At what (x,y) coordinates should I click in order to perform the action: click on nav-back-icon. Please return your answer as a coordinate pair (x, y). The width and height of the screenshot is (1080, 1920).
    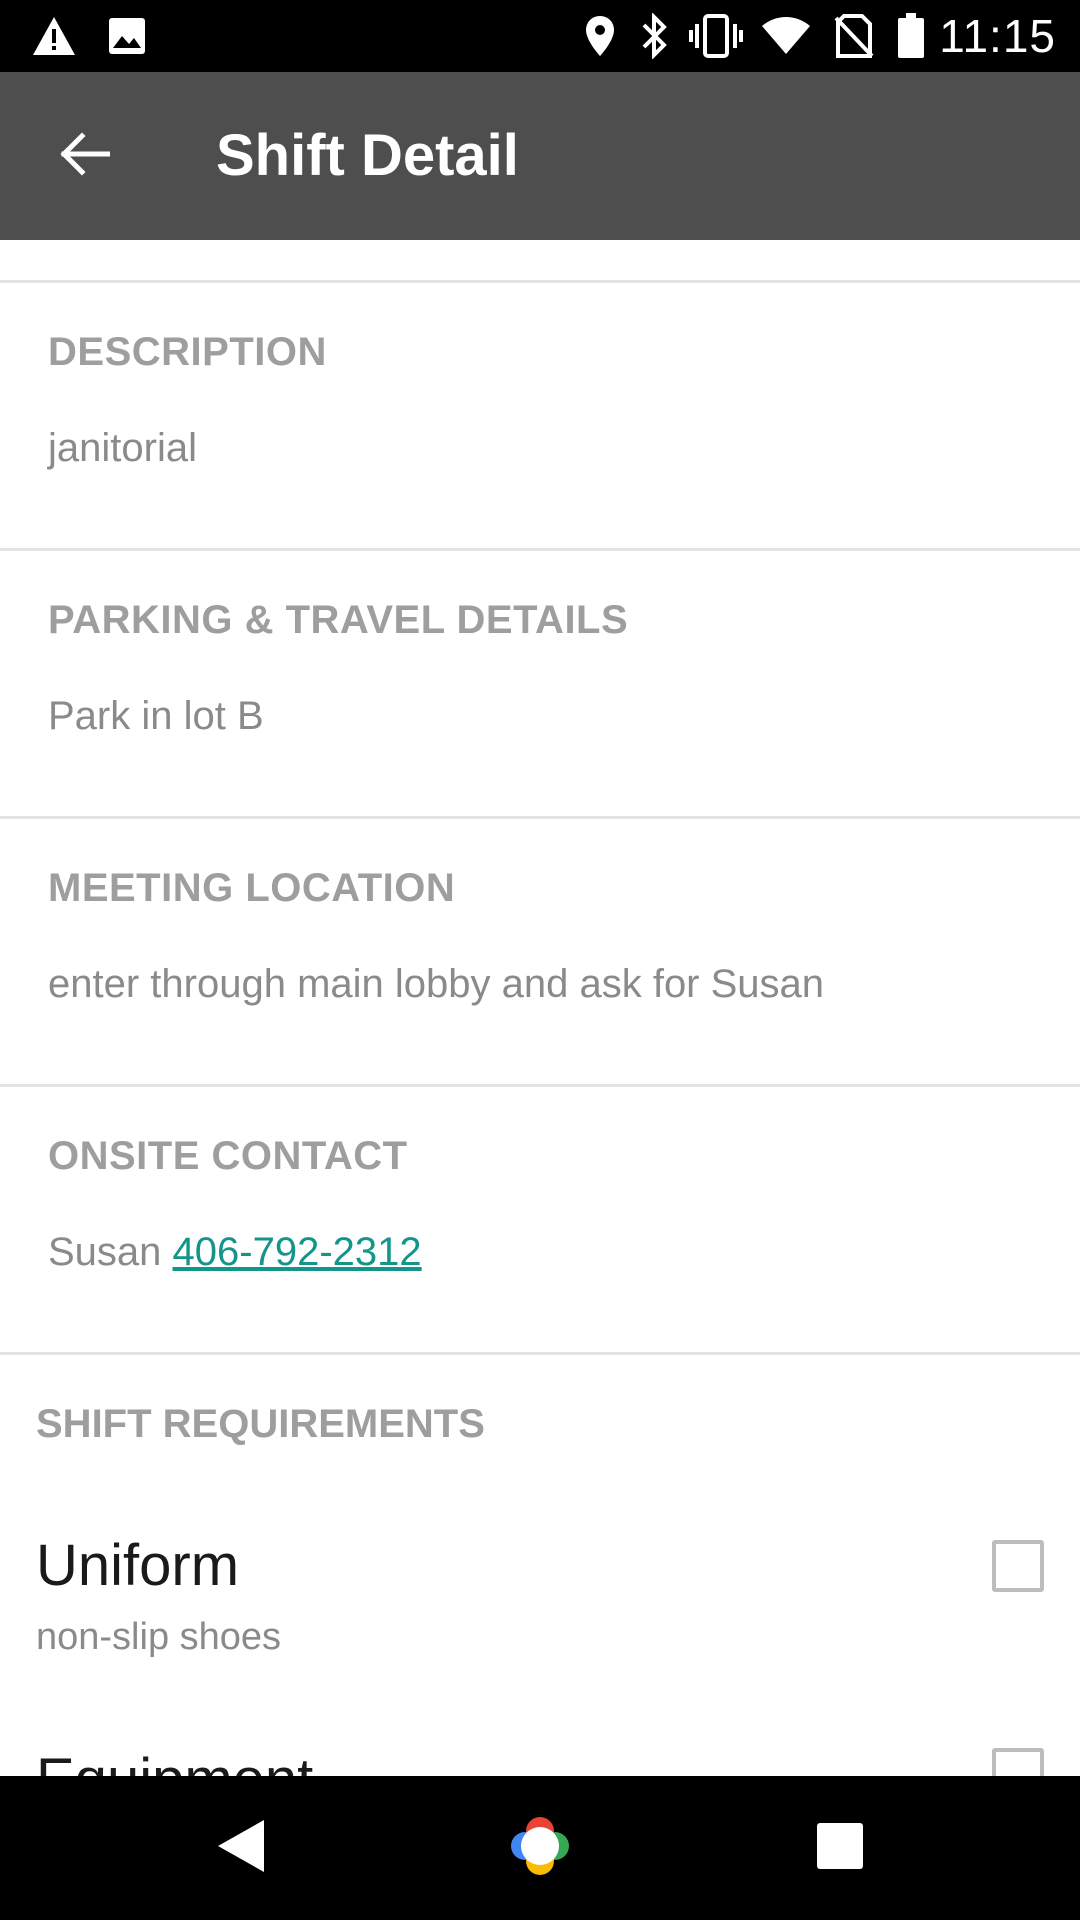
    Looking at the image, I should click on (240, 1848).